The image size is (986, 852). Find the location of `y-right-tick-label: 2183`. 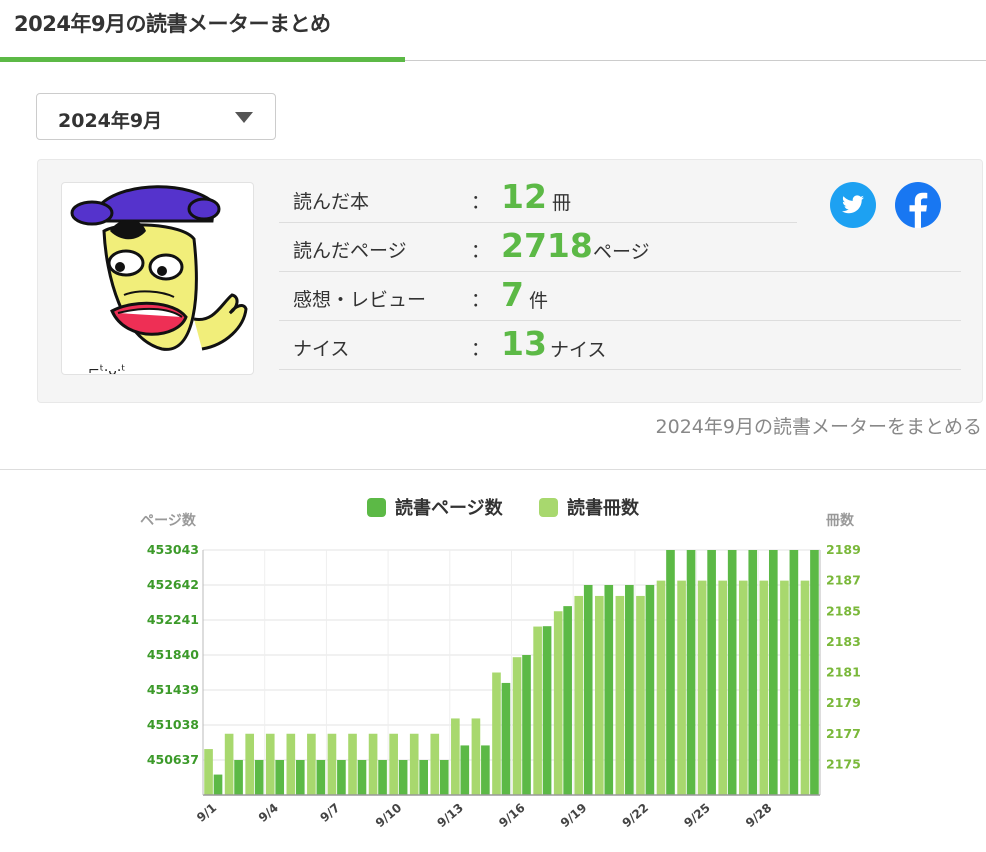

y-right-tick-label: 2183 is located at coordinates (843, 641).